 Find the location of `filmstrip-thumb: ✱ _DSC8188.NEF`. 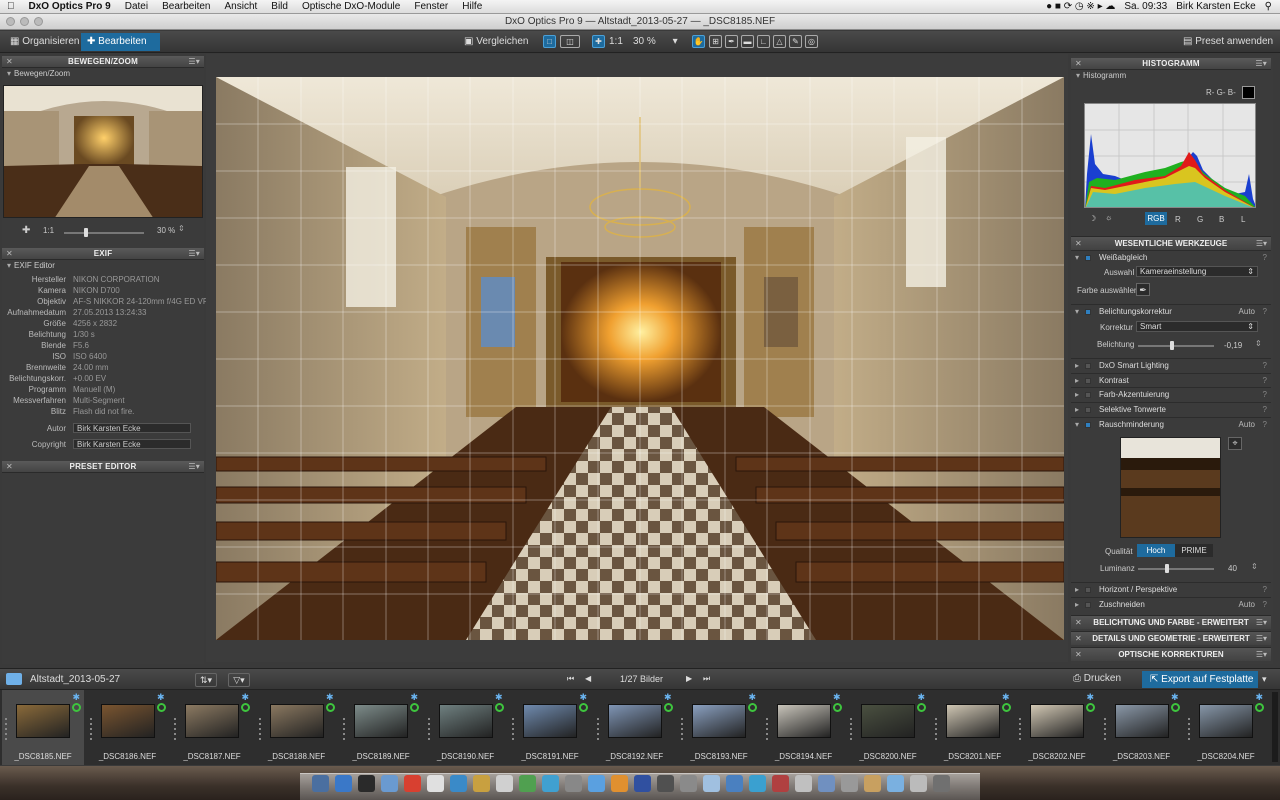

filmstrip-thumb: ✱ _DSC8188.NEF is located at coordinates (297, 727).